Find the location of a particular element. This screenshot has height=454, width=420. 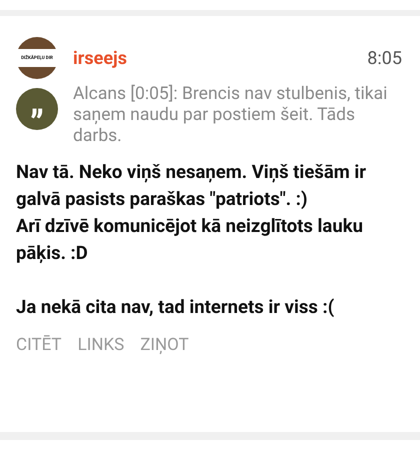

post-time: 8:05 is located at coordinates (384, 58).